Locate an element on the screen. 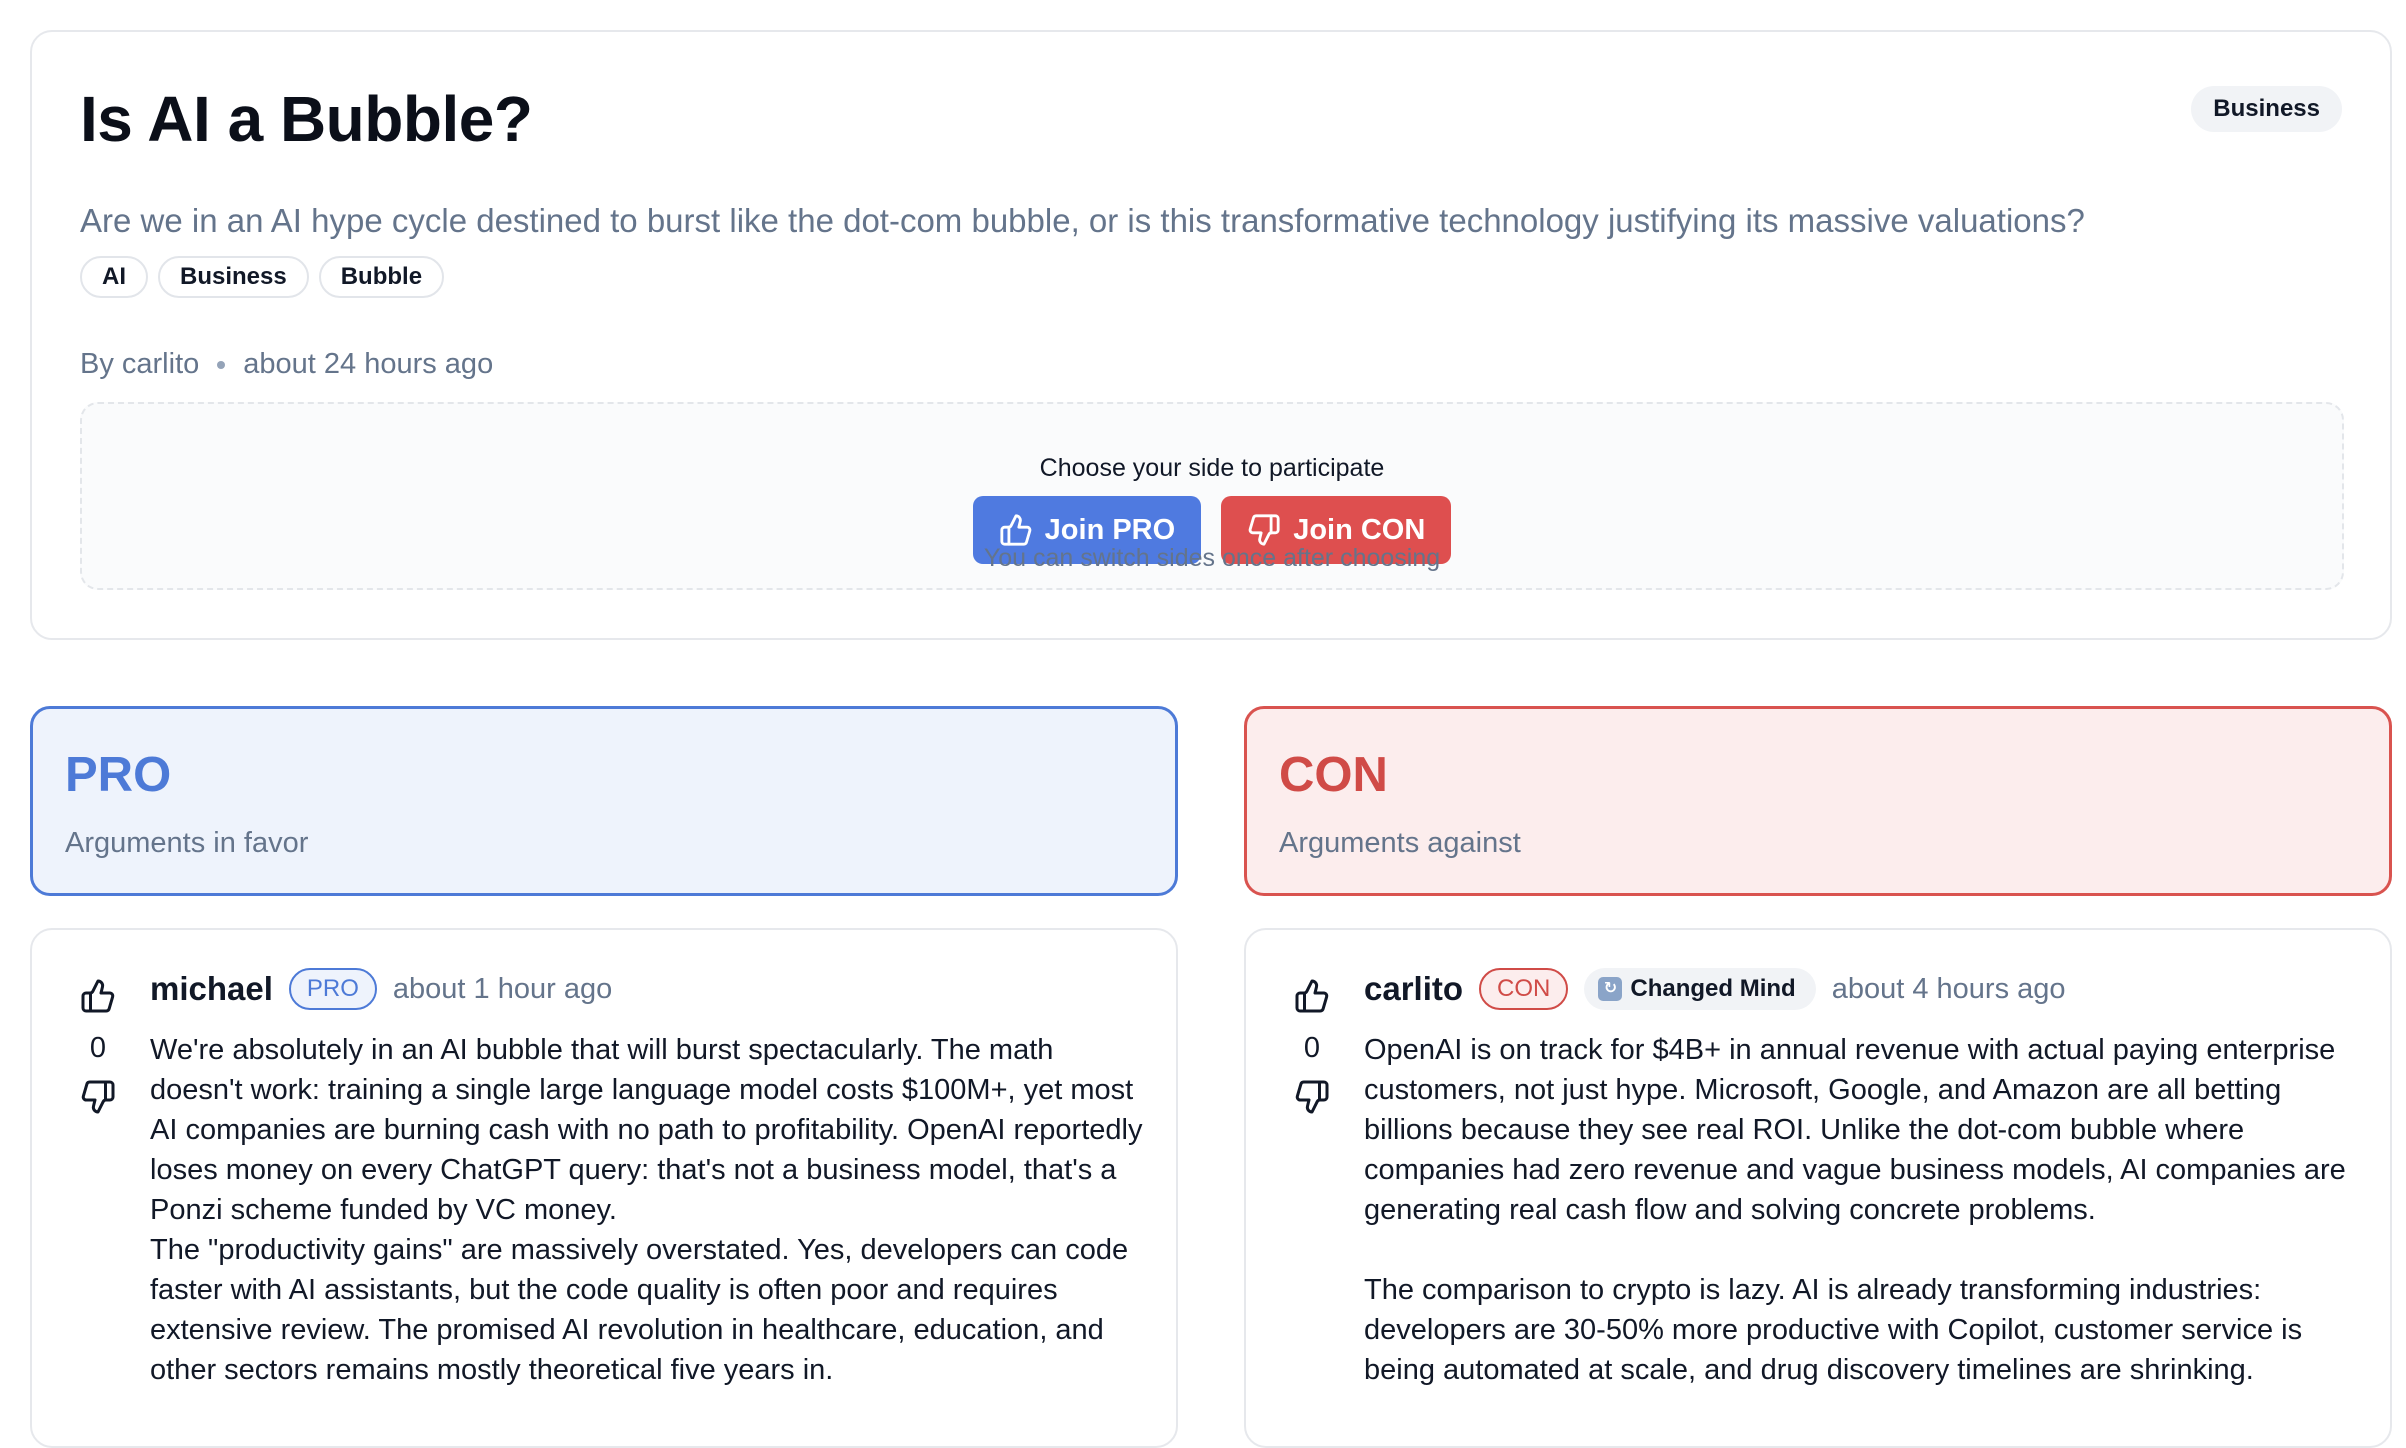  join-title: Choose your side to participate is located at coordinates (1212, 468).